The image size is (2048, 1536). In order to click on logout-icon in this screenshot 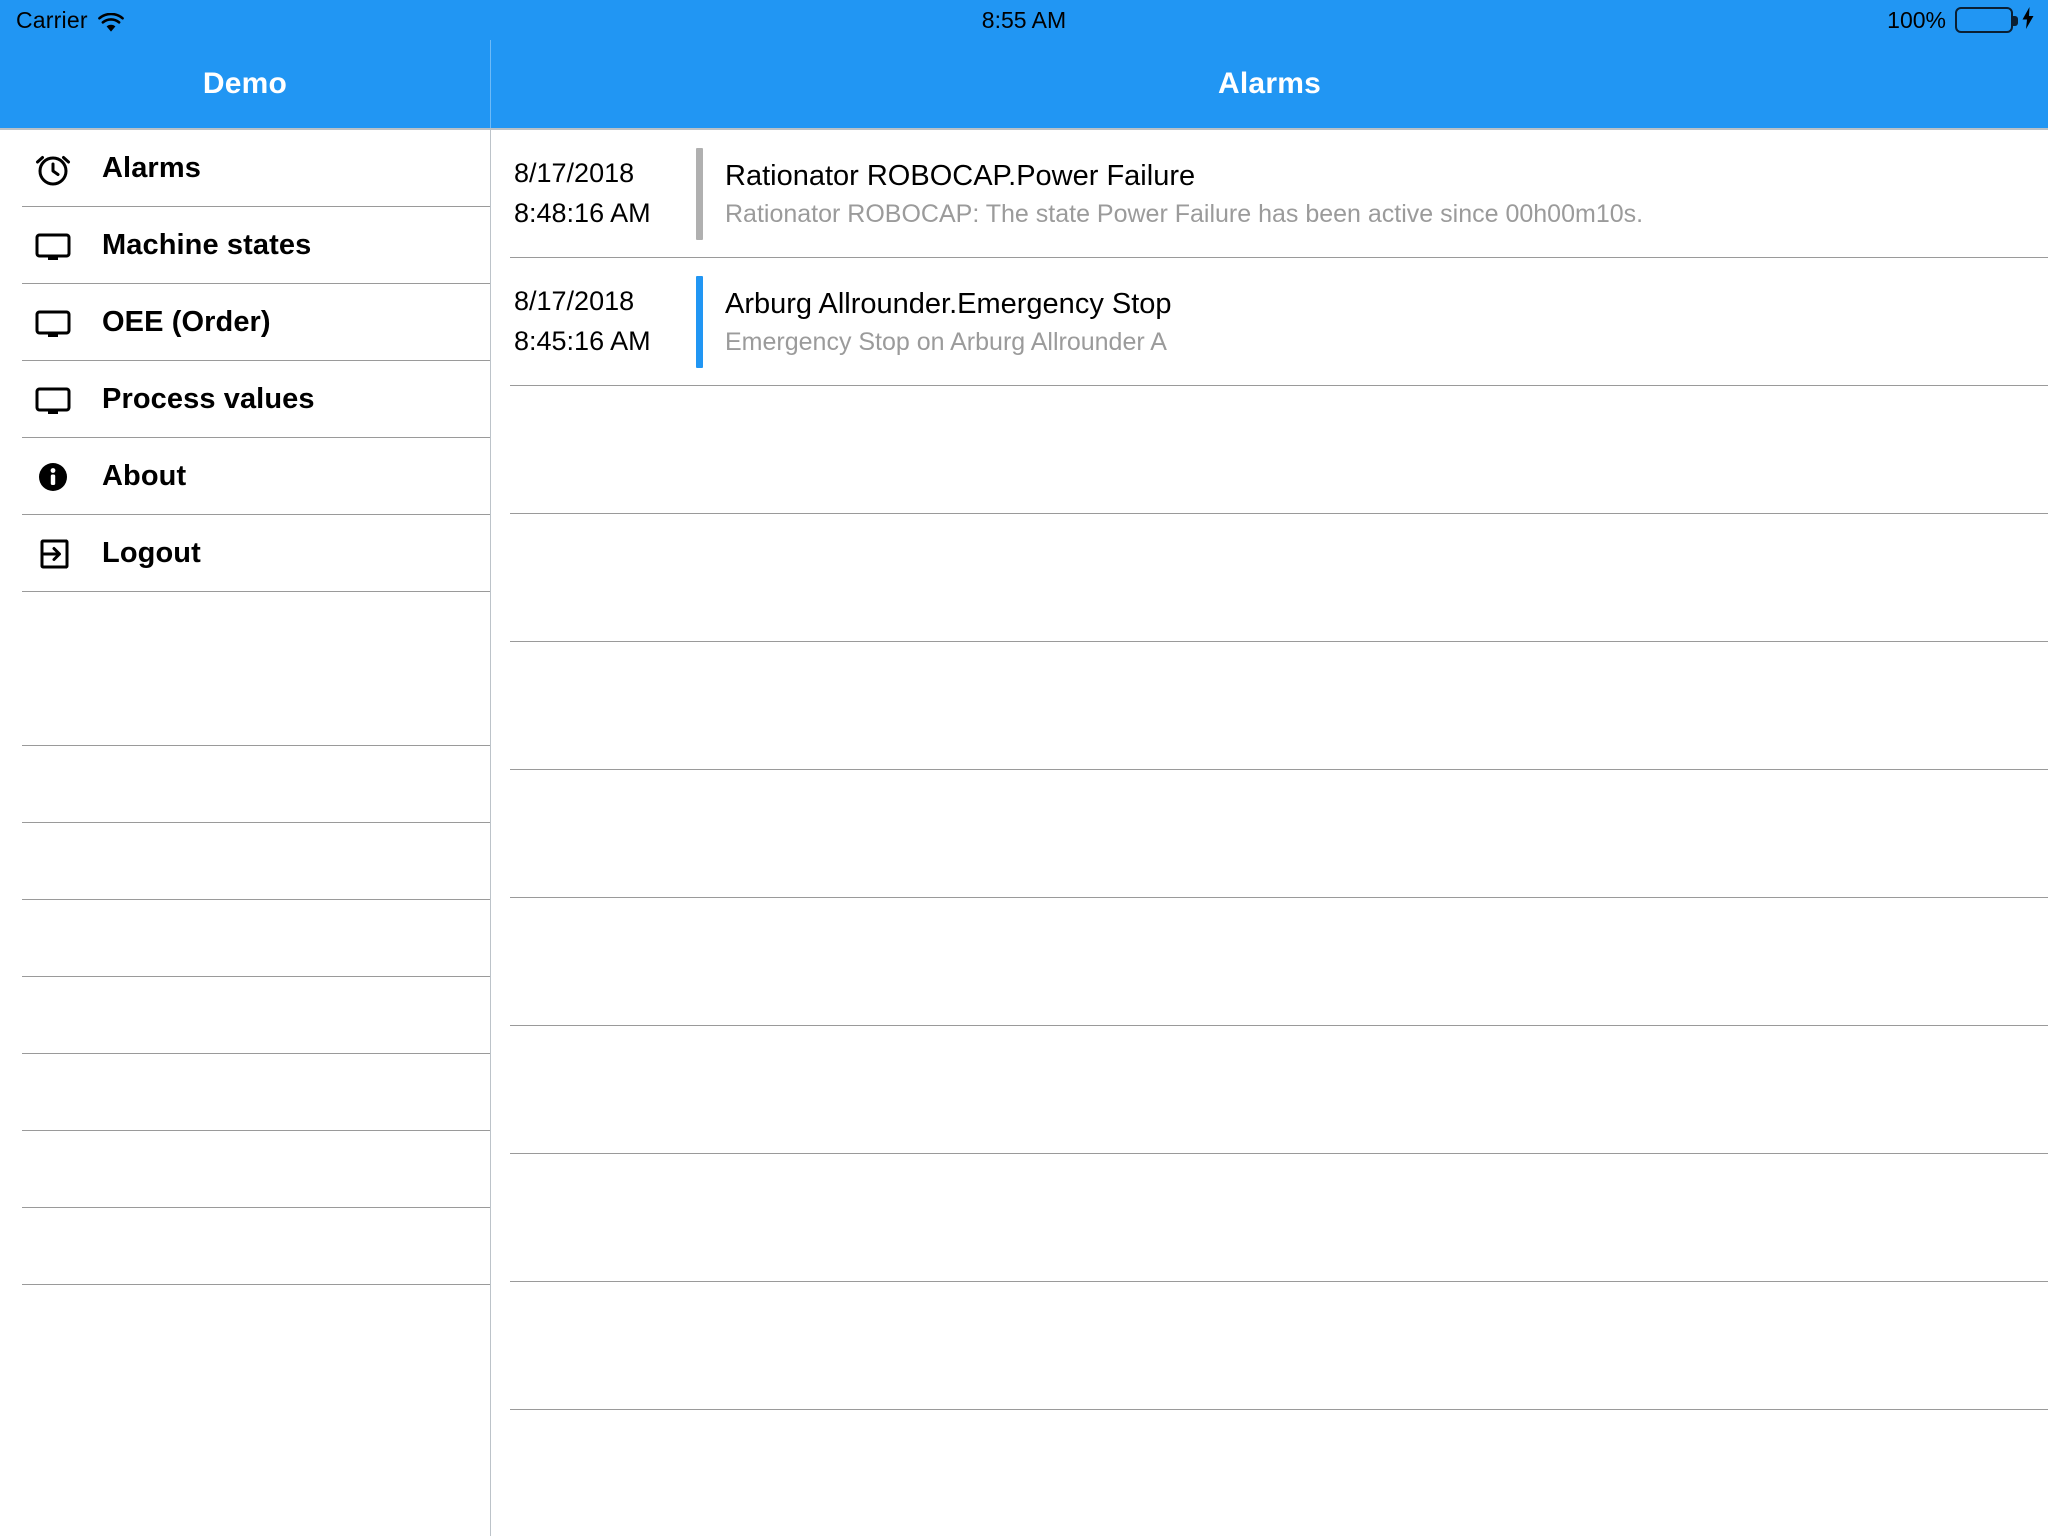, I will do `click(53, 554)`.